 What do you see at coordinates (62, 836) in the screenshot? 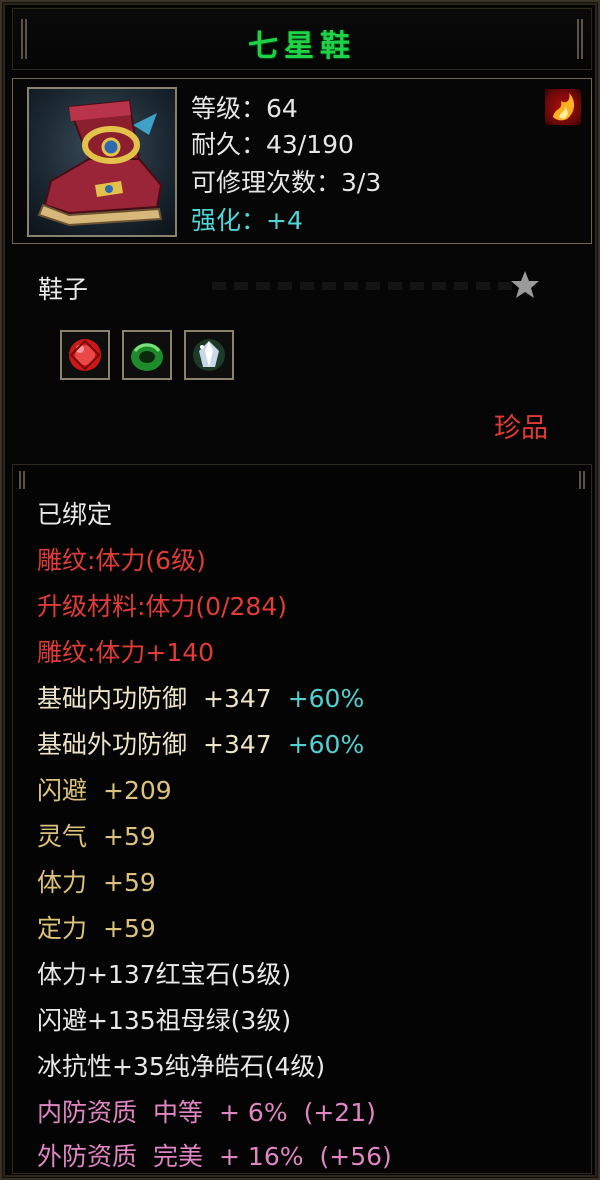
I see `stat-name: 灵气` at bounding box center [62, 836].